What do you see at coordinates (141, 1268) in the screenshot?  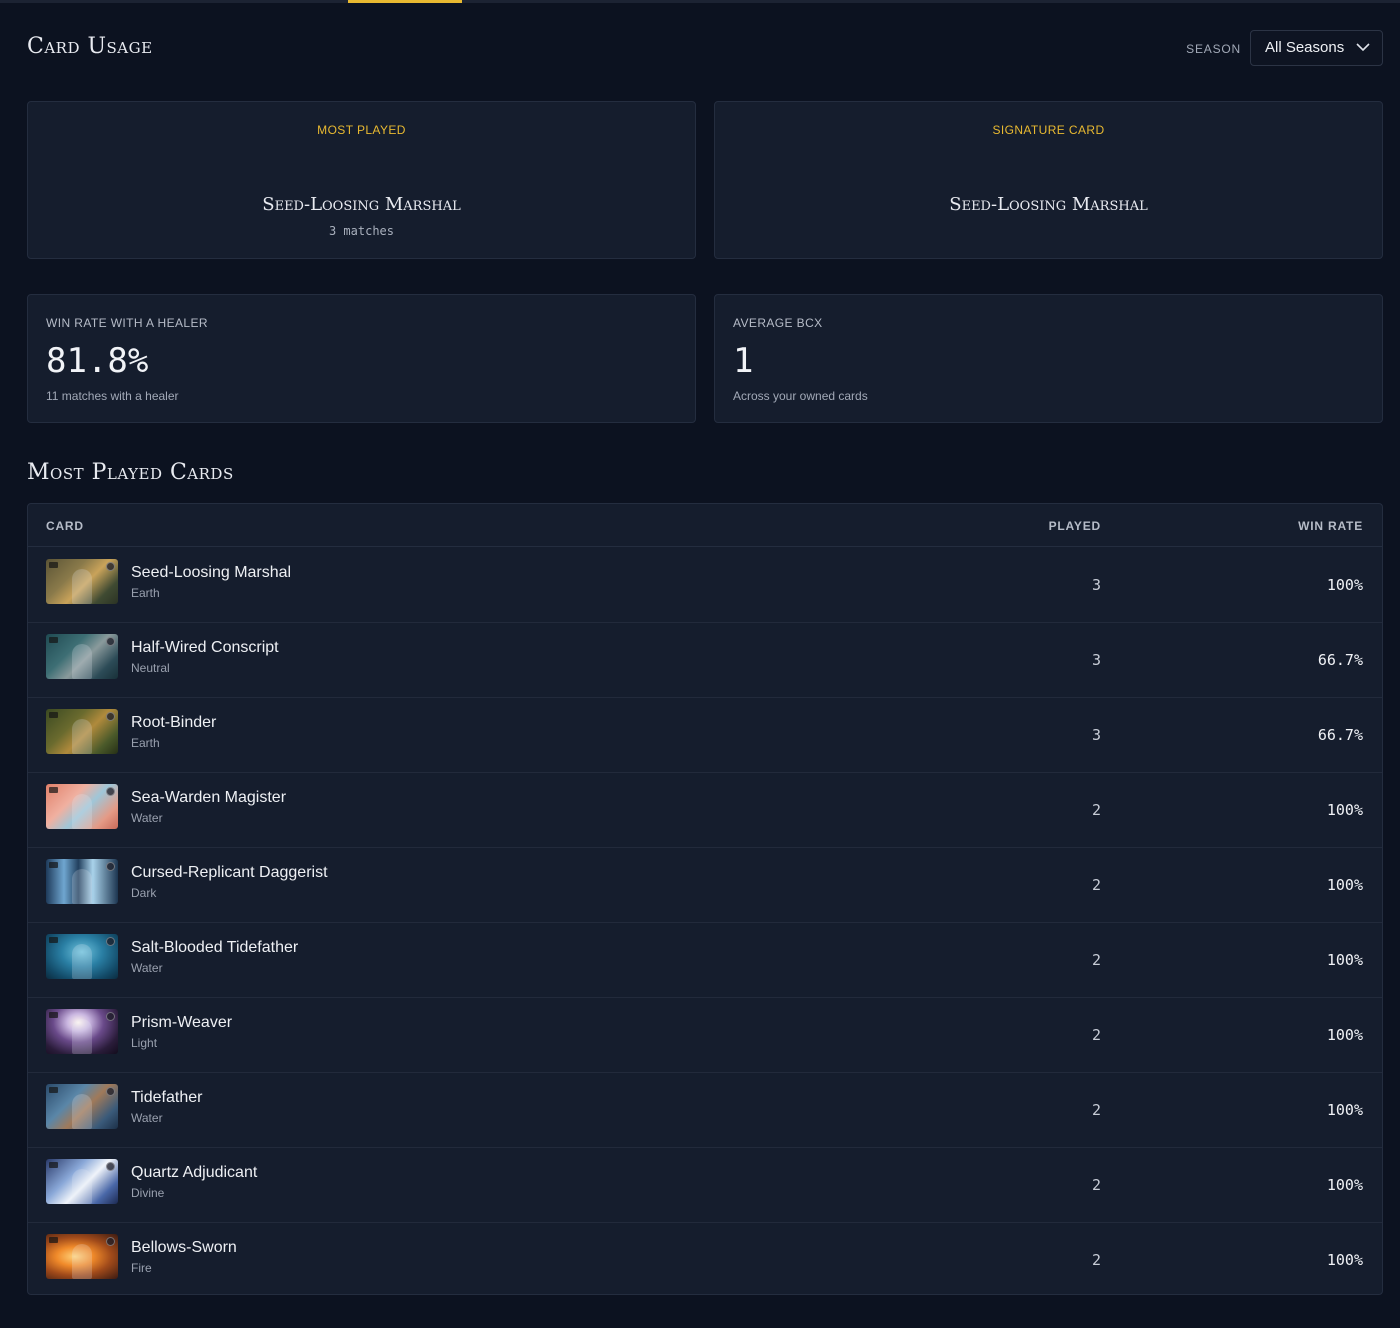 I see `card-element: Fire` at bounding box center [141, 1268].